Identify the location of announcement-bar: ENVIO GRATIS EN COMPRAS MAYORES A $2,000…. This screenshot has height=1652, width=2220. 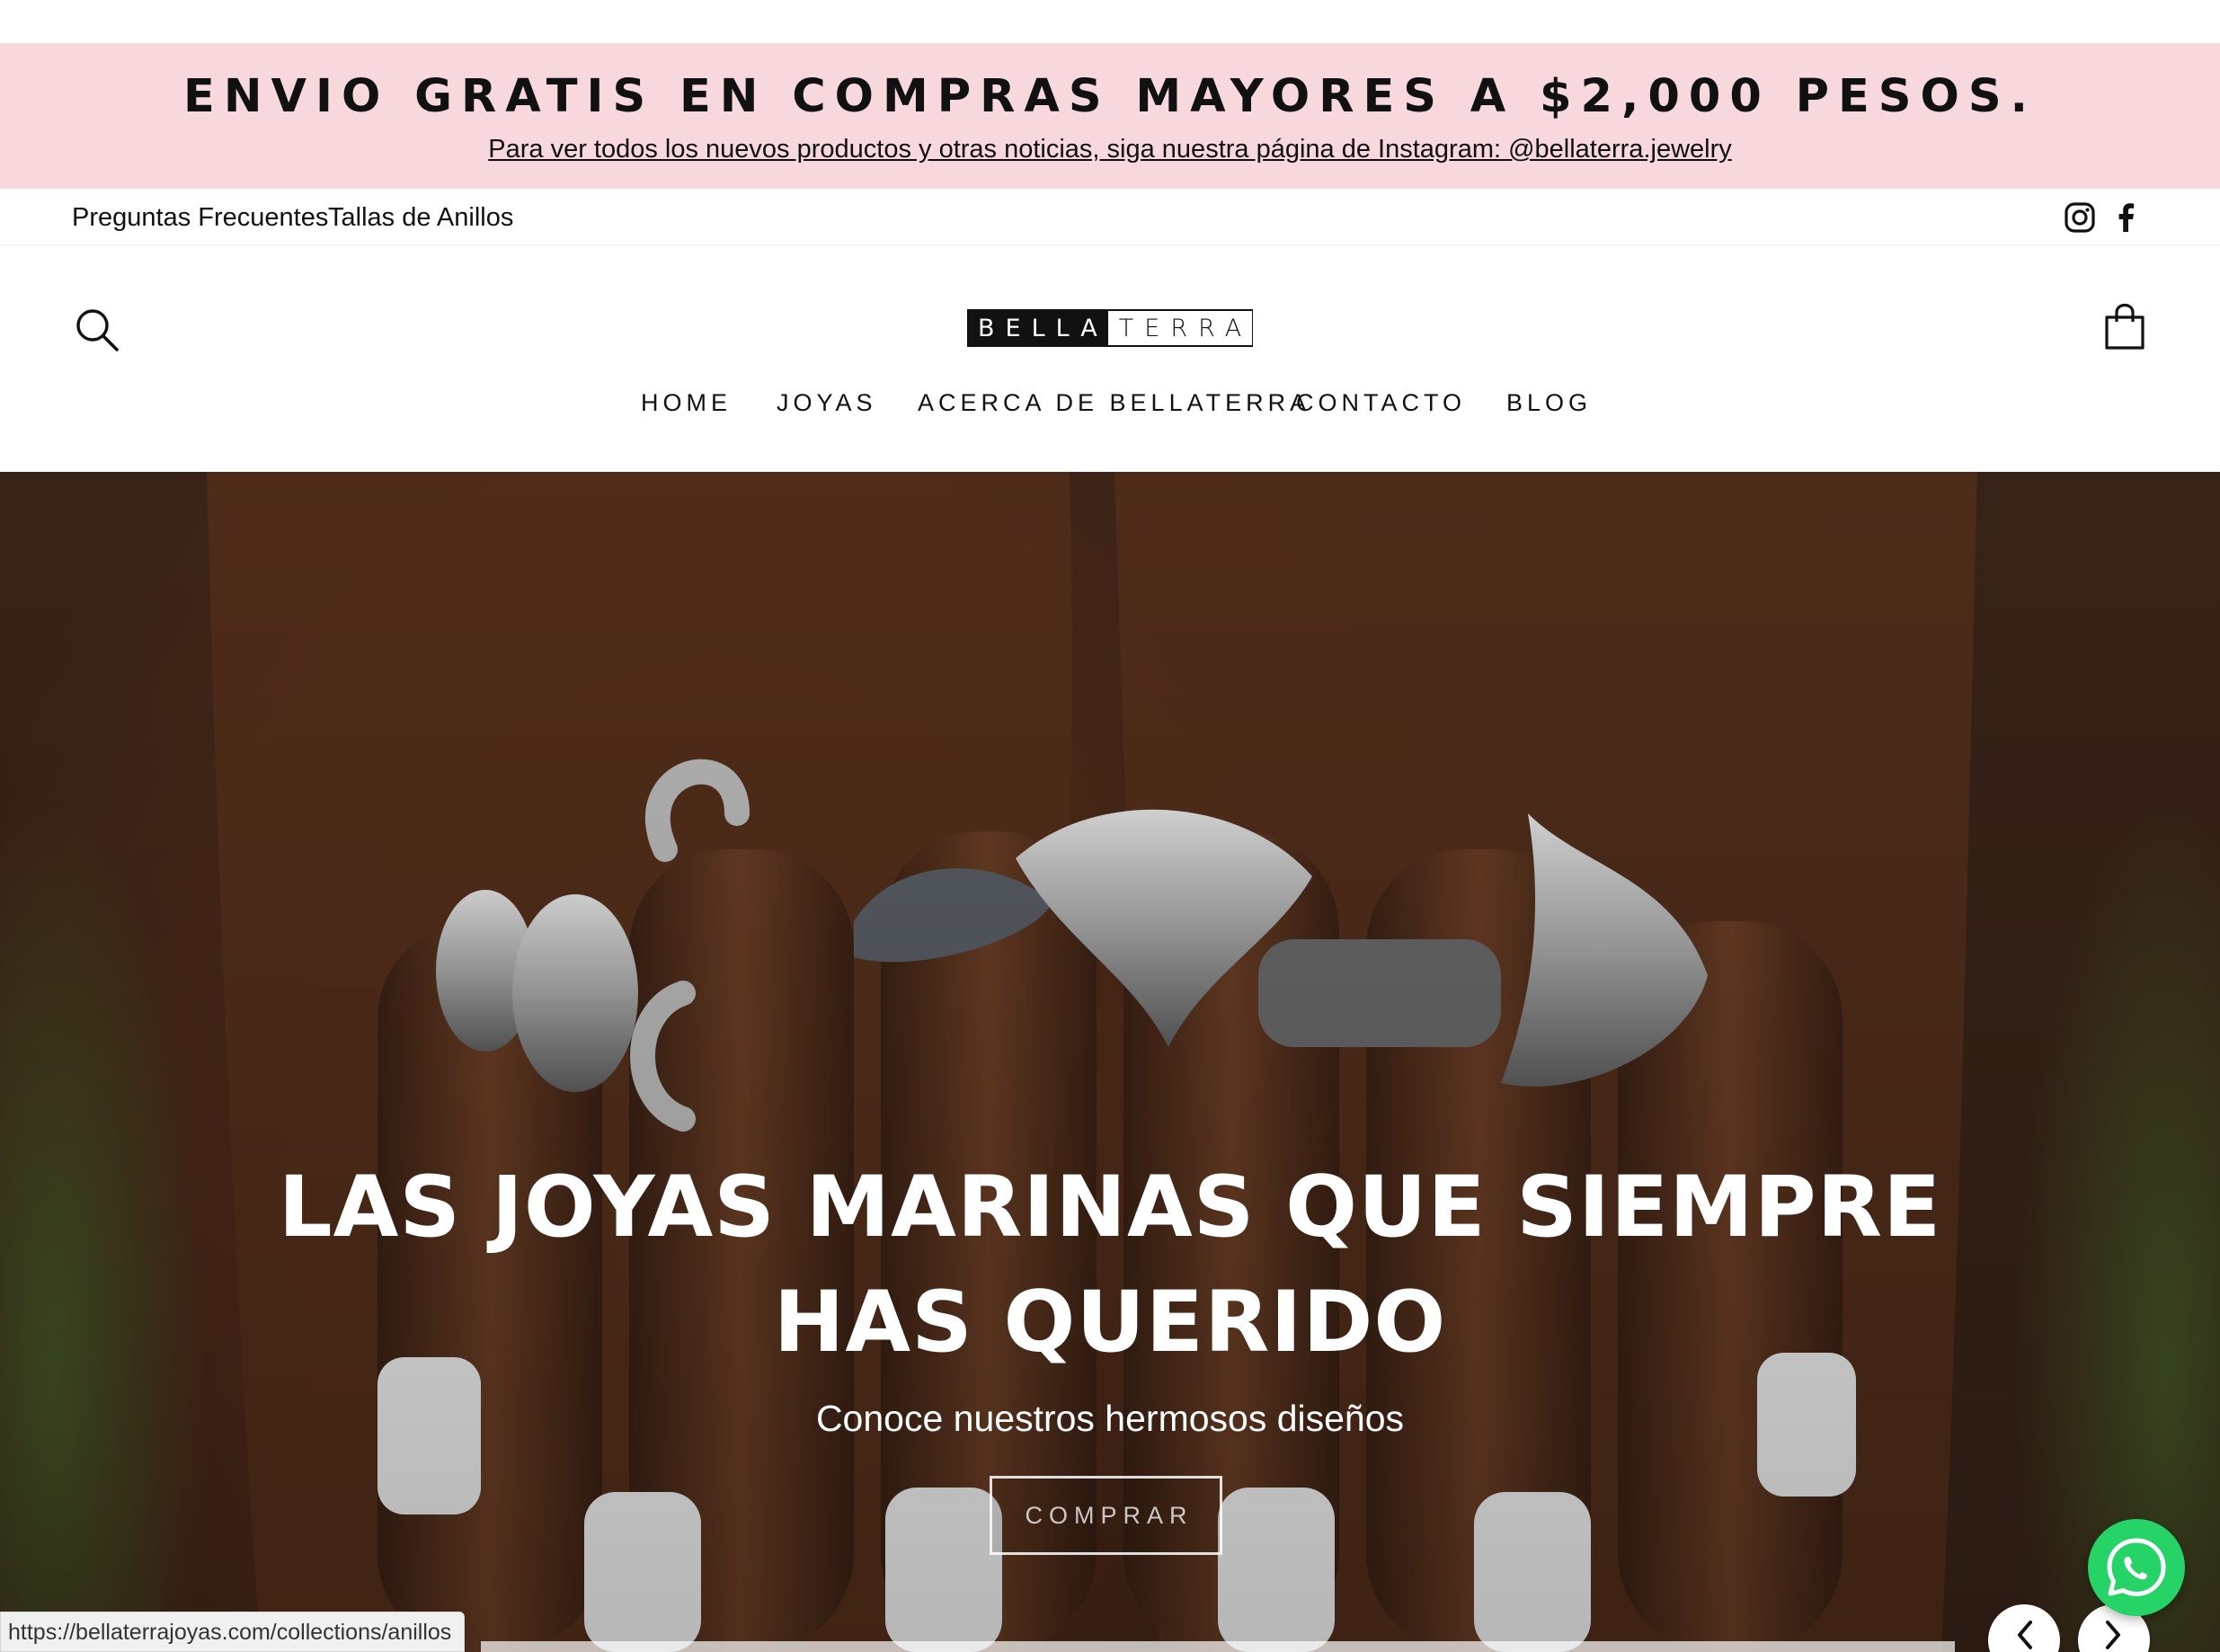
(1110, 116).